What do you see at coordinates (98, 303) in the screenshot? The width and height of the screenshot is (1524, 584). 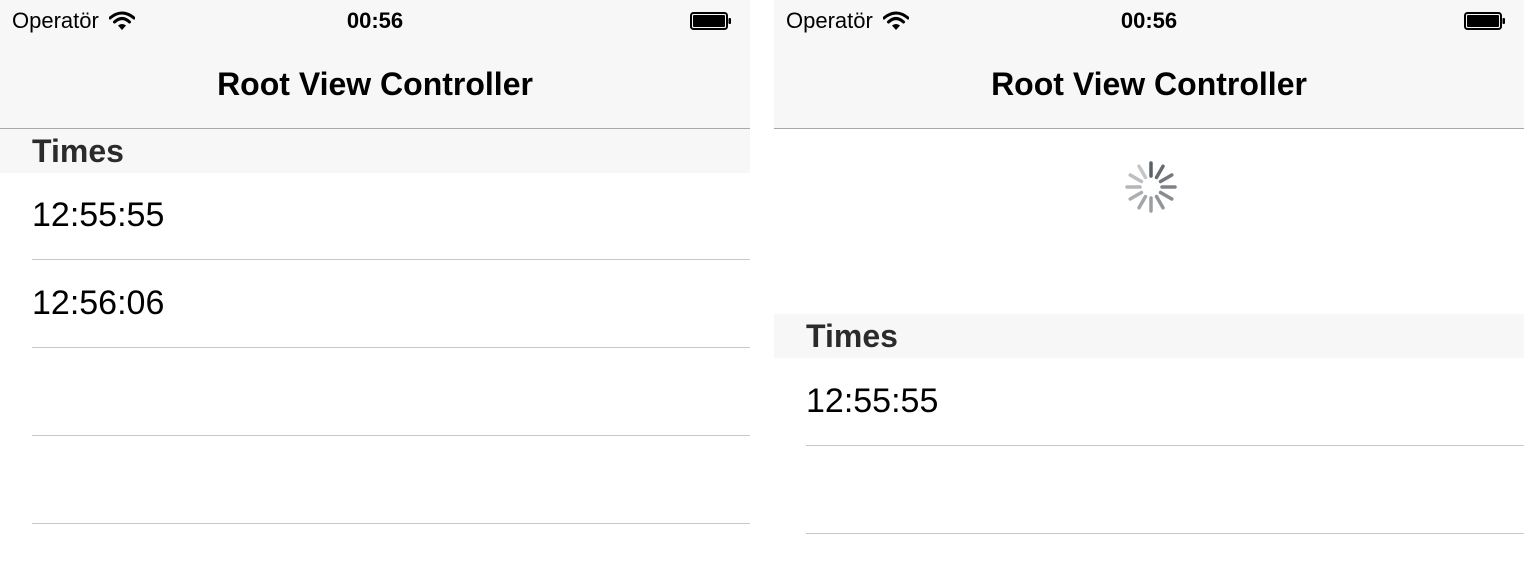 I see `row-label: 12:56:06` at bounding box center [98, 303].